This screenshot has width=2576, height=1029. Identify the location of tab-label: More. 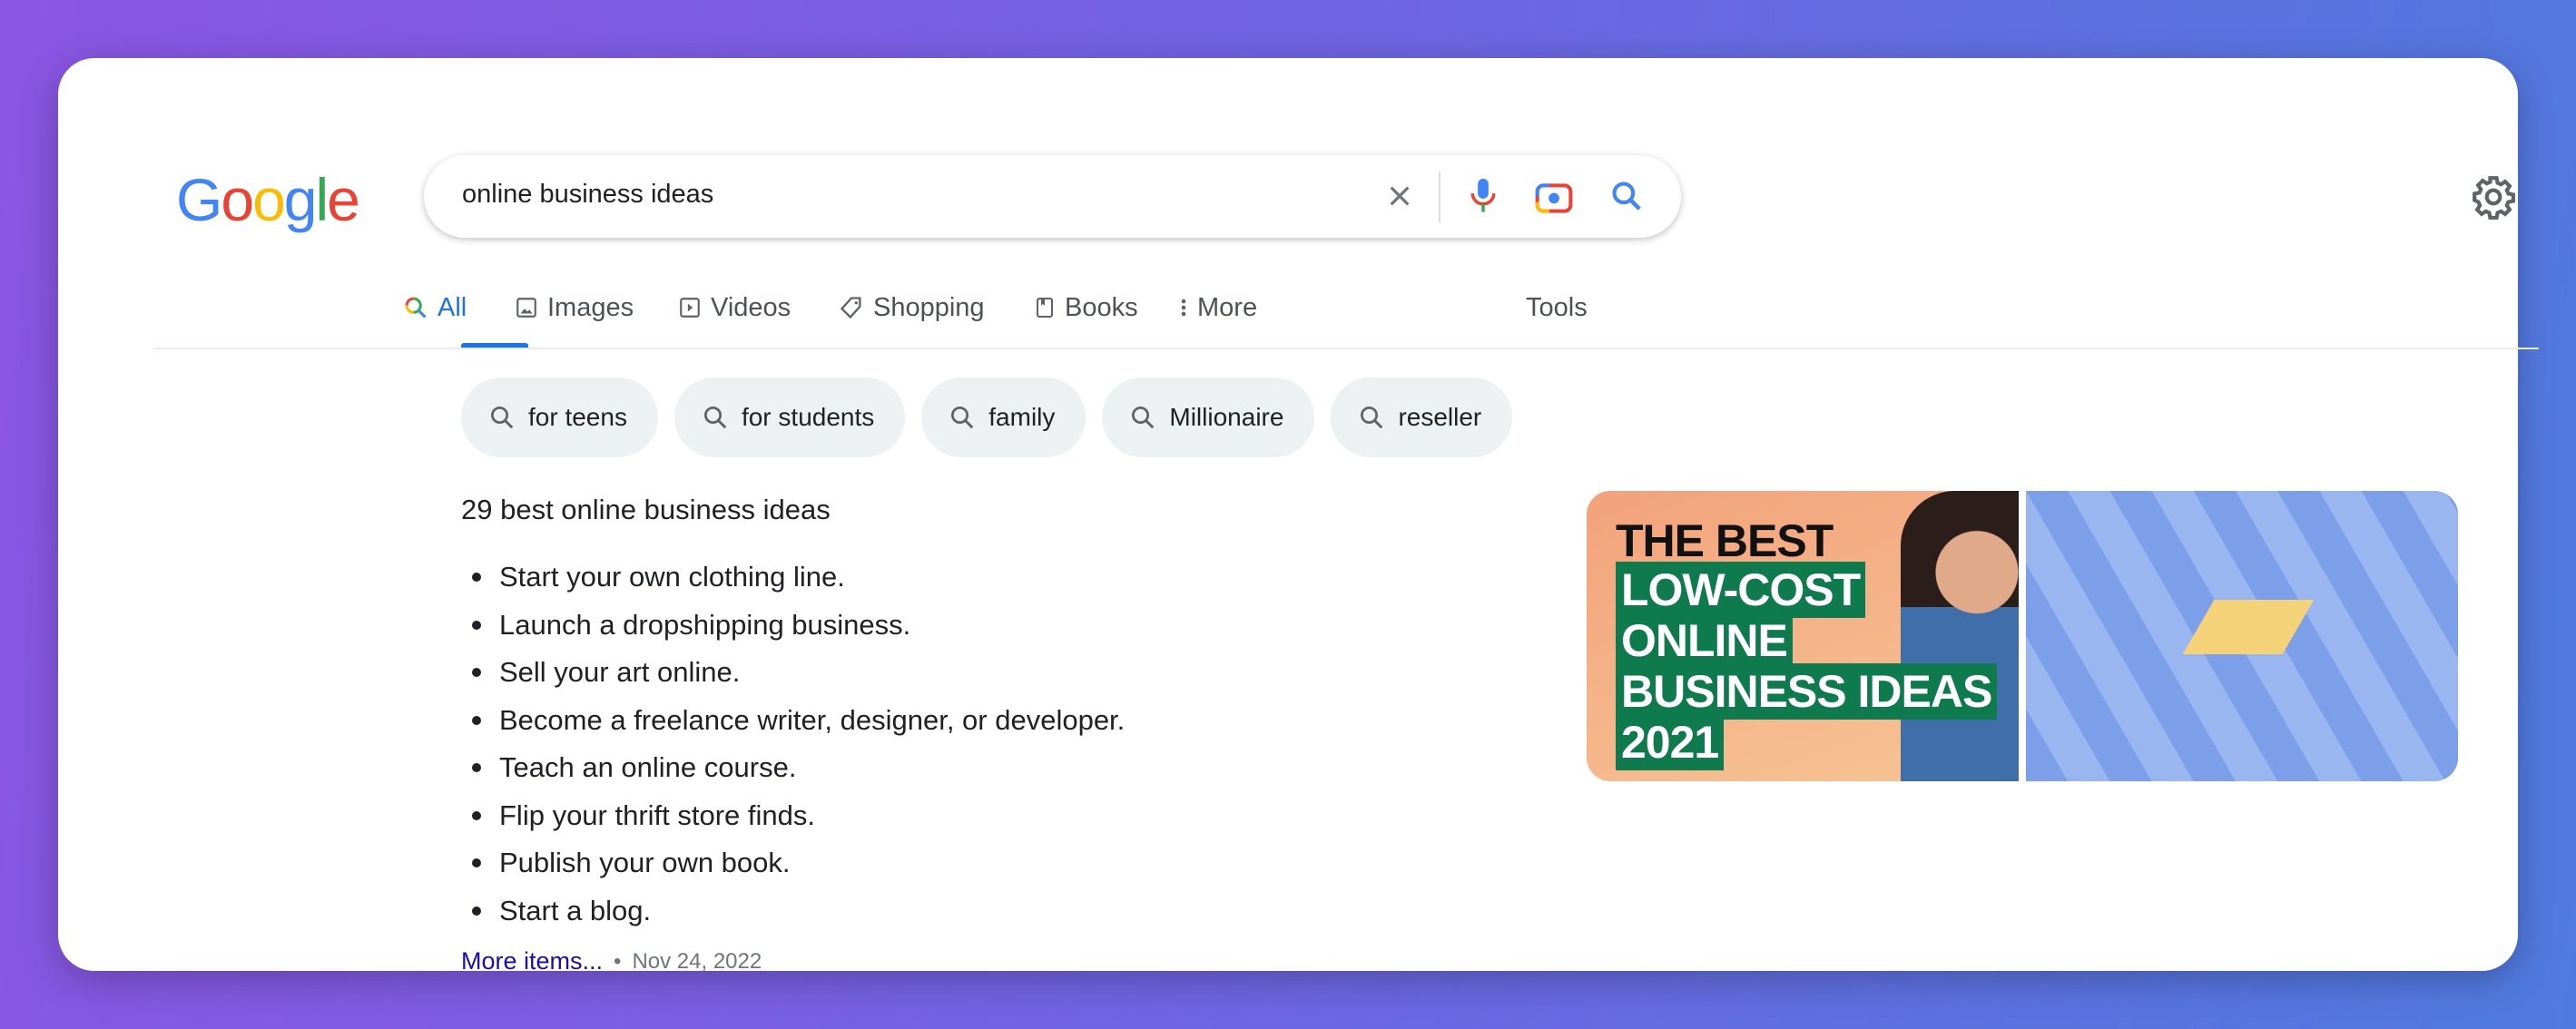
(1227, 307).